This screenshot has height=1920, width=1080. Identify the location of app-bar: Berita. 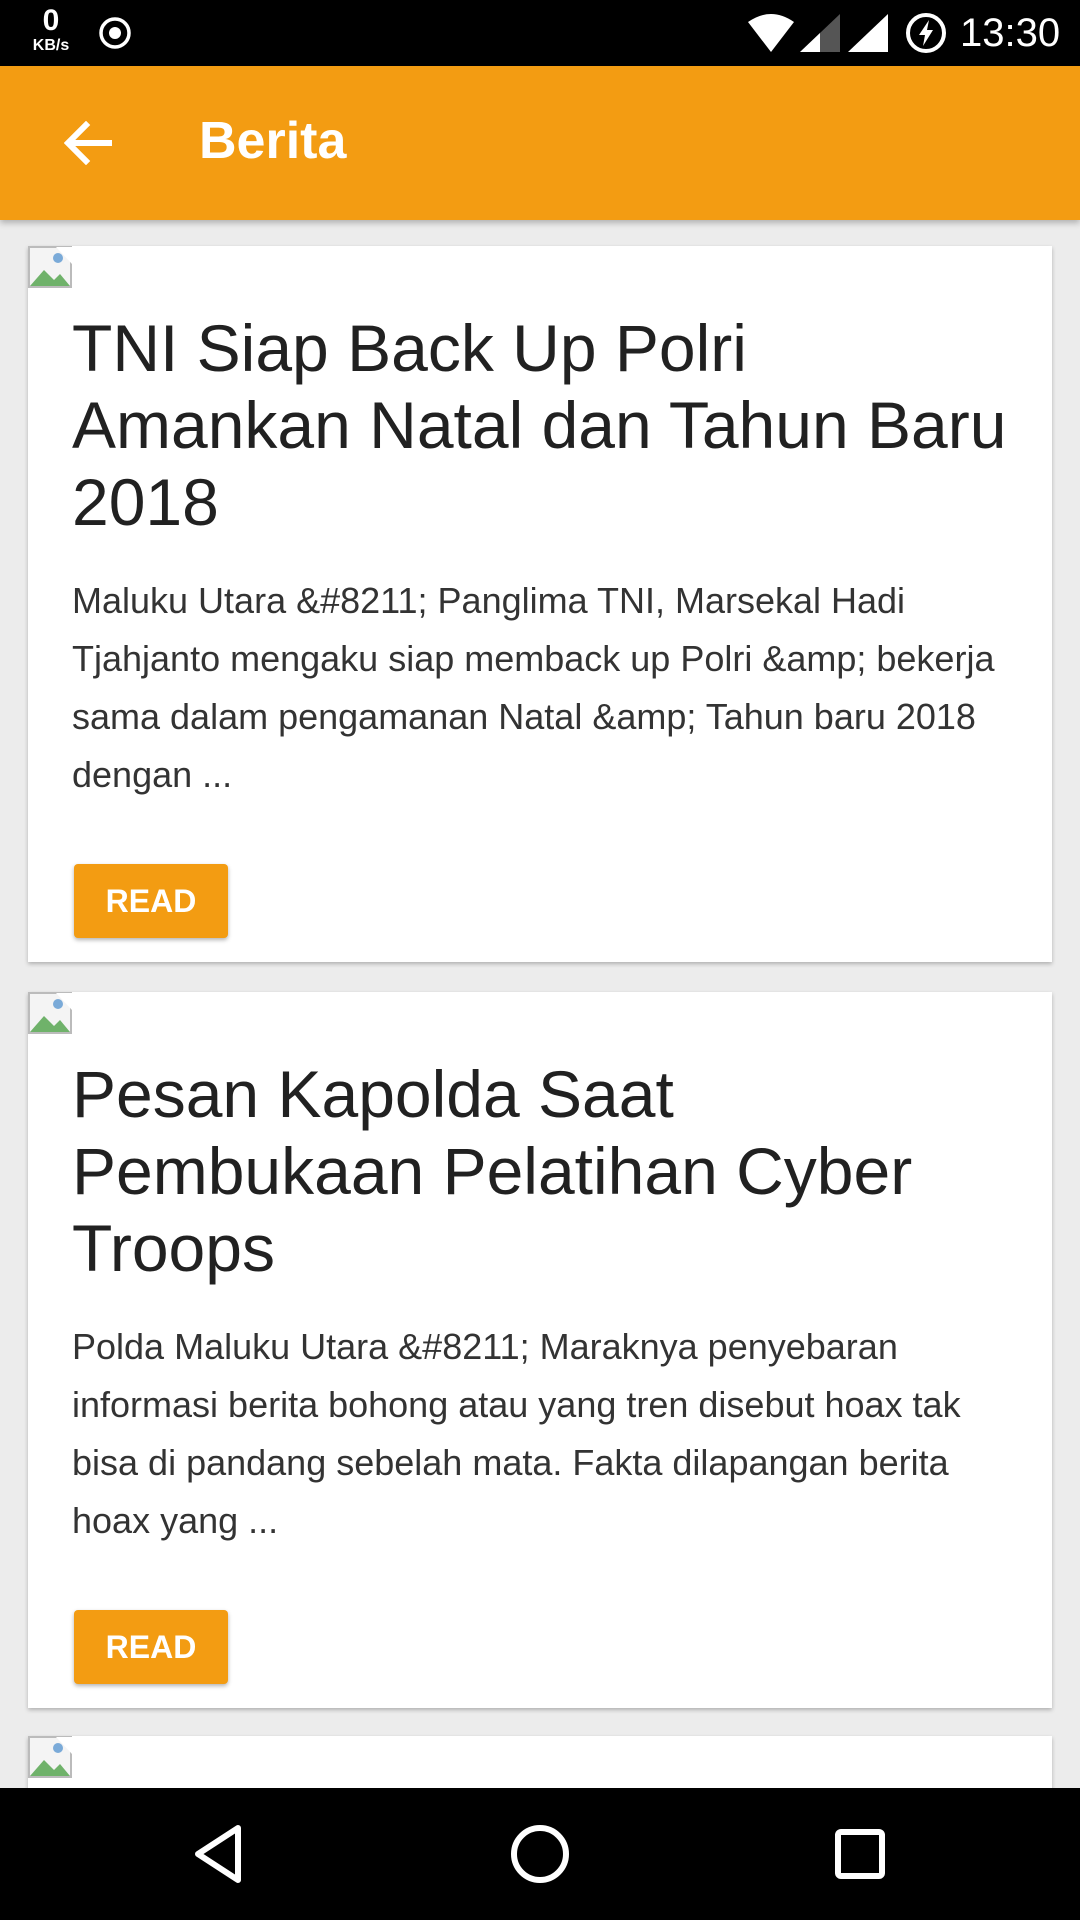
(540, 143).